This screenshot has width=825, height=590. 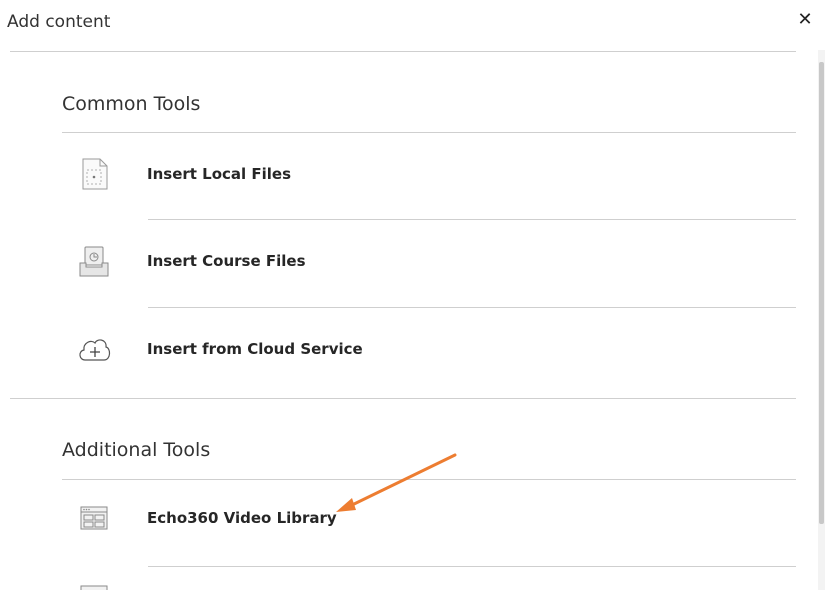 I want to click on common-tools-heading: Common Tools, so click(x=131, y=104).